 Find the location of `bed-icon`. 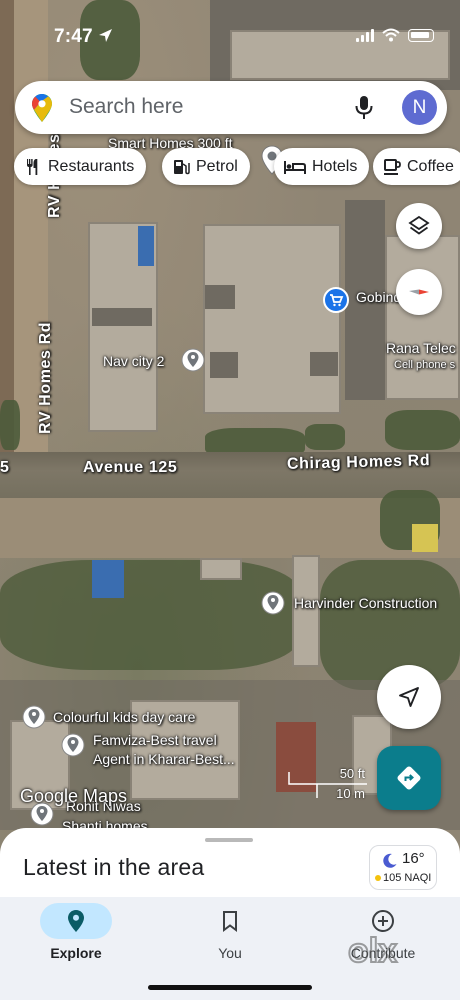

bed-icon is located at coordinates (295, 167).